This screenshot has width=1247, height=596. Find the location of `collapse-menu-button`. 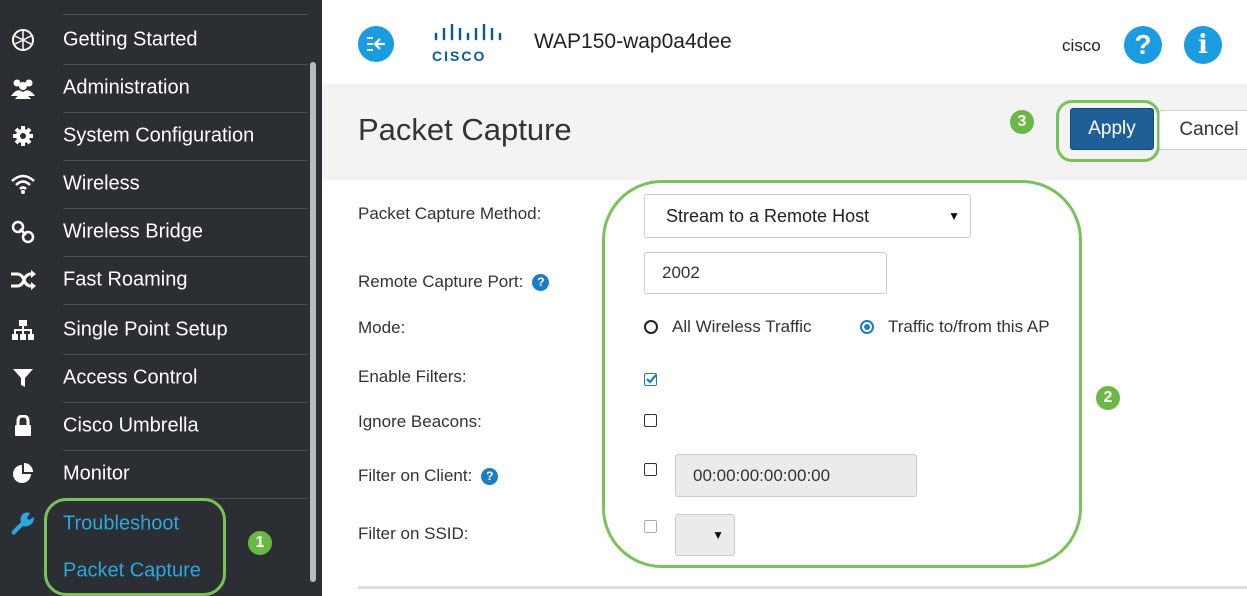

collapse-menu-button is located at coordinates (376, 44).